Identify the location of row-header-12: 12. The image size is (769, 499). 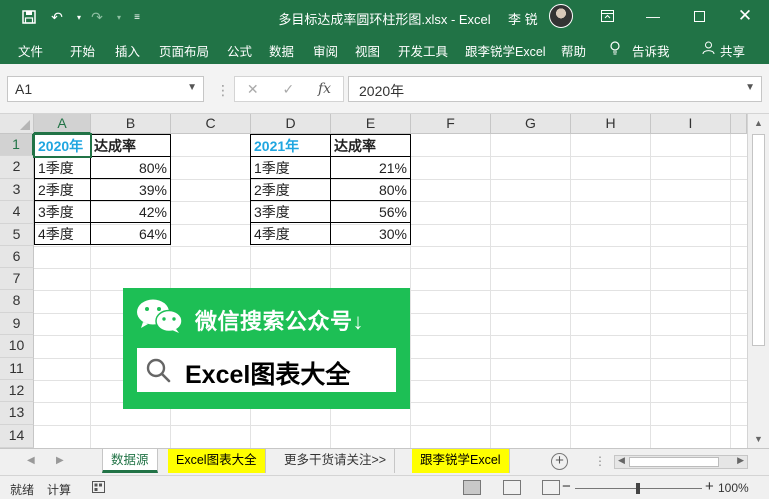
(17, 391).